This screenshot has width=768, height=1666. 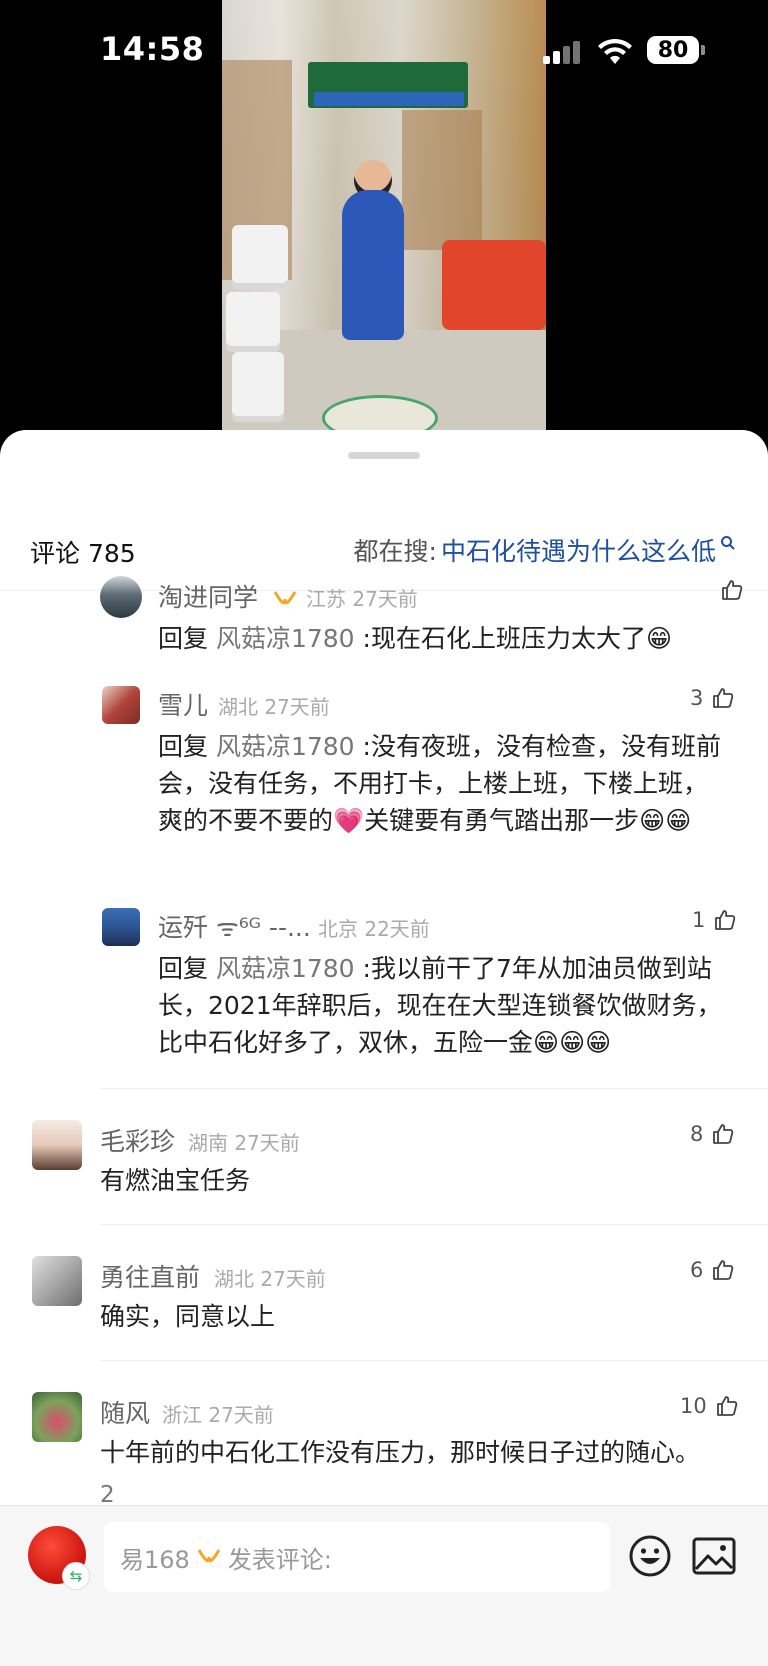 What do you see at coordinates (362, 599) in the screenshot?
I see `comment-meta: 江苏 27天前` at bounding box center [362, 599].